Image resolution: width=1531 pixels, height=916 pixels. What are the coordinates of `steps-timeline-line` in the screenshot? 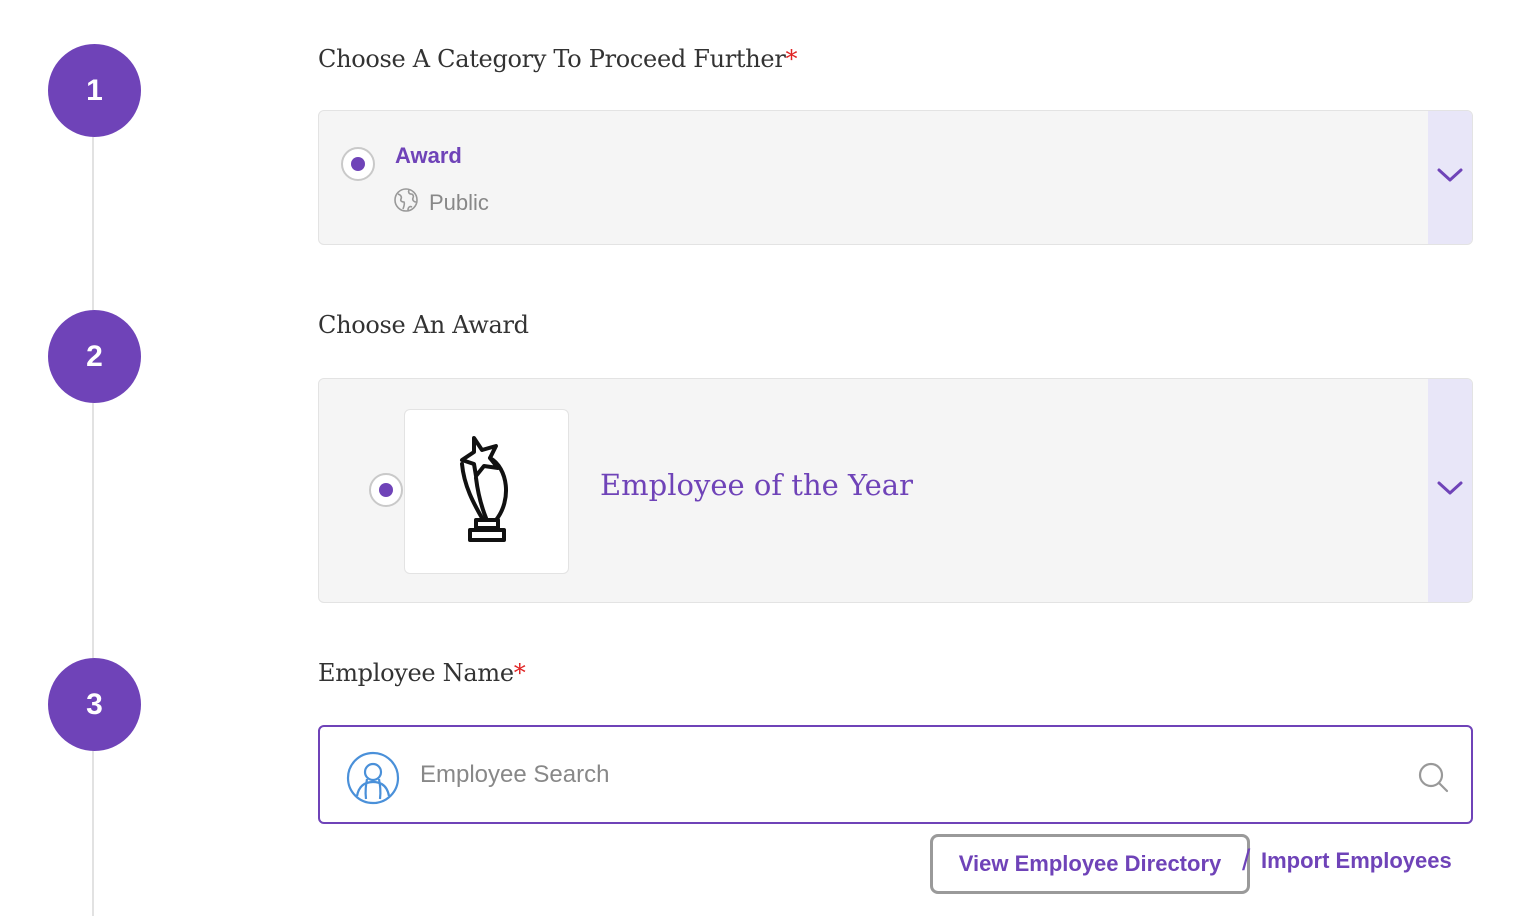 It's located at (93, 503).